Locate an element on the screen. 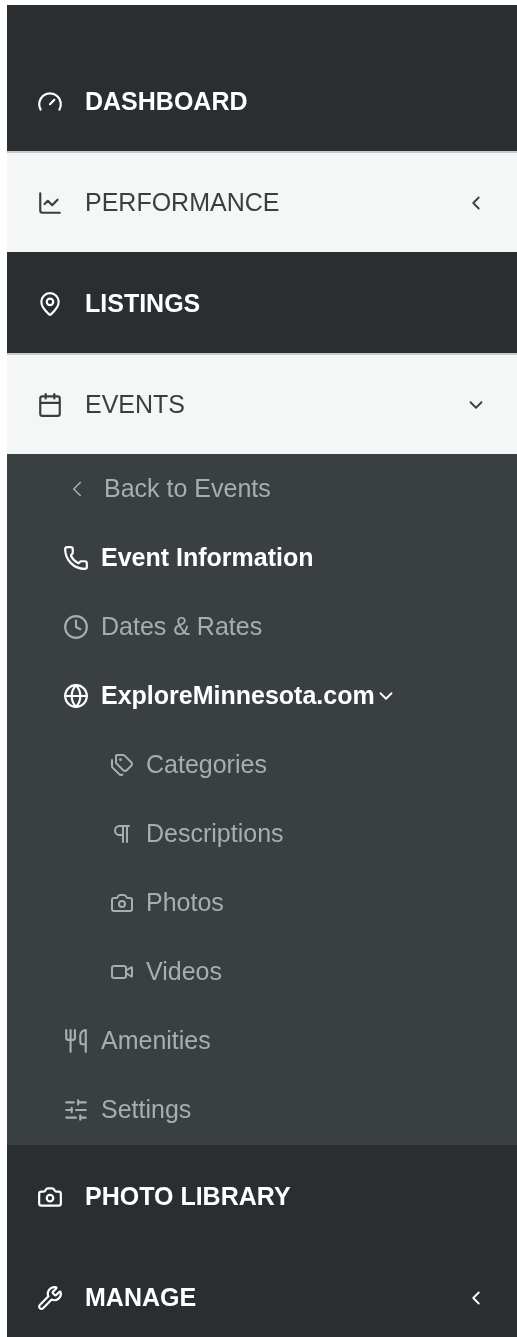  phone-icon is located at coordinates (76, 557).